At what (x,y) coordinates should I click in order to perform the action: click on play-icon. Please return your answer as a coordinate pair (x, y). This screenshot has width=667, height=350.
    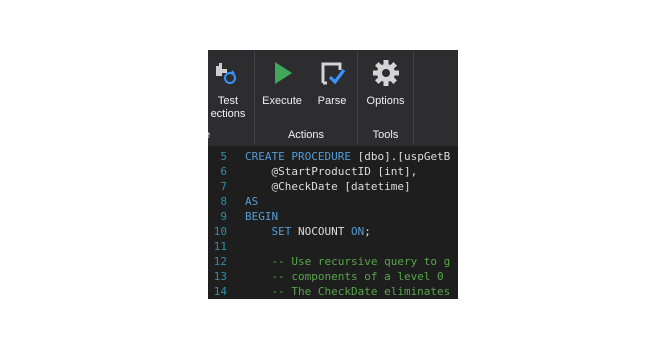
    Looking at the image, I should click on (283, 73).